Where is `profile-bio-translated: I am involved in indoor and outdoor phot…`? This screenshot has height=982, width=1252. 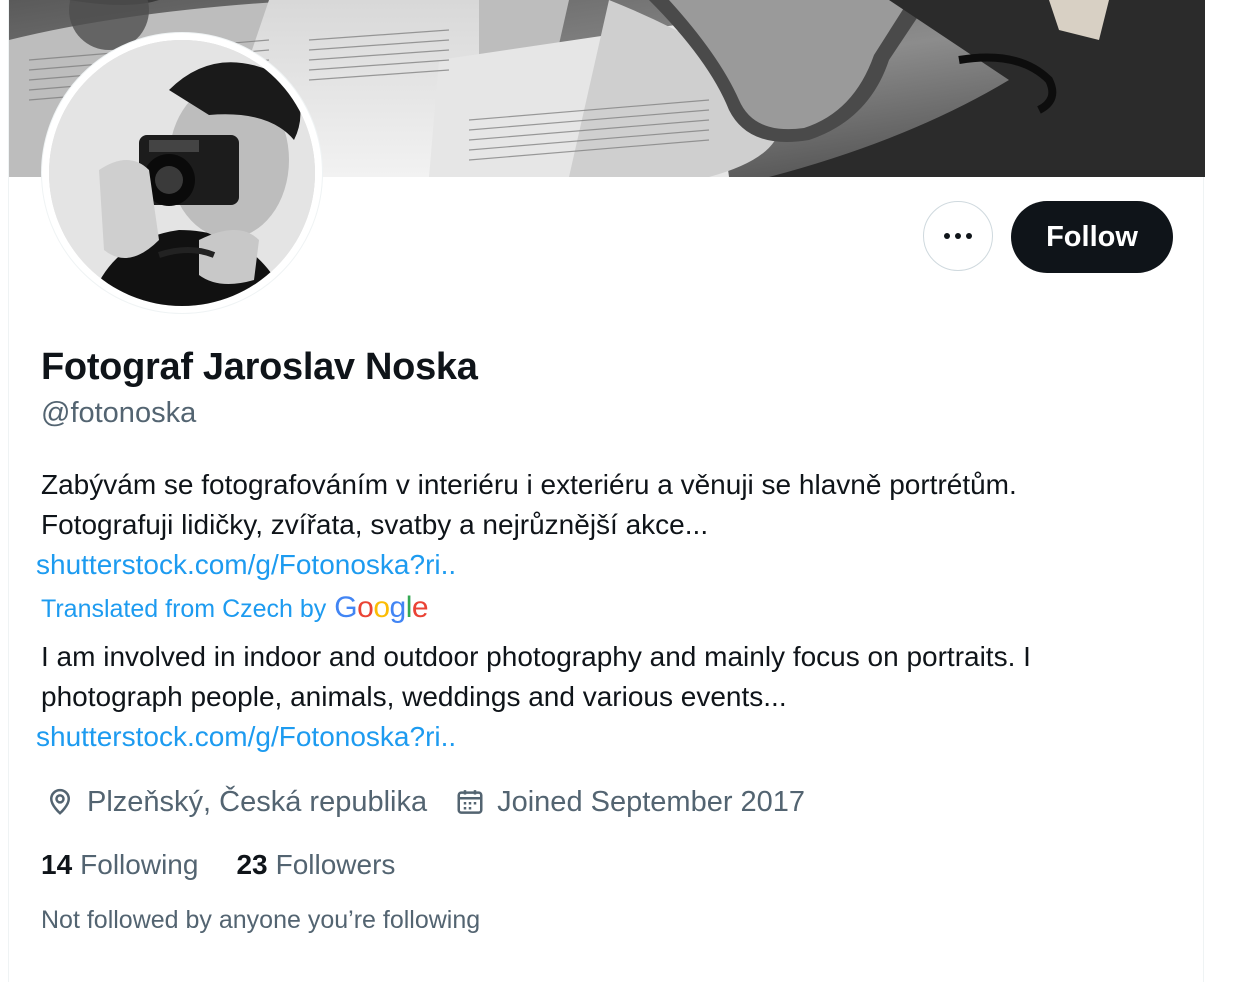
profile-bio-translated: I am involved in indoor and outdoor phot… is located at coordinates (536, 676).